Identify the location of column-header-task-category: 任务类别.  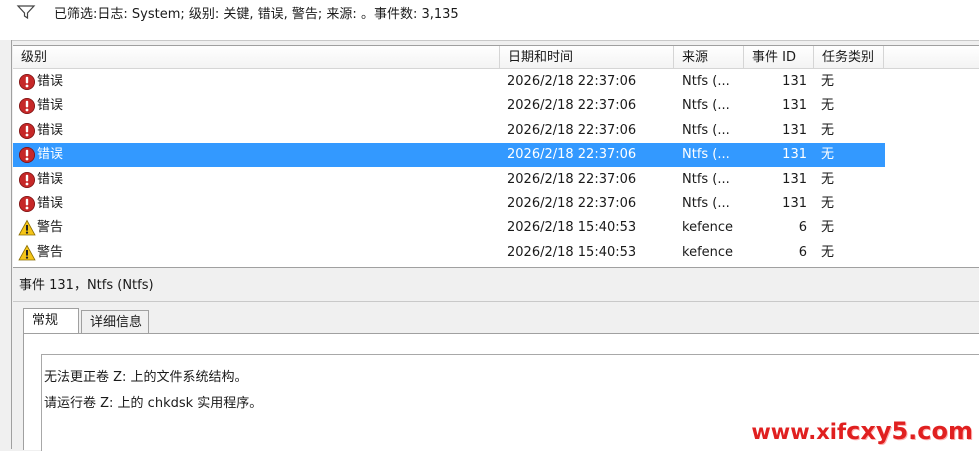
(849, 57).